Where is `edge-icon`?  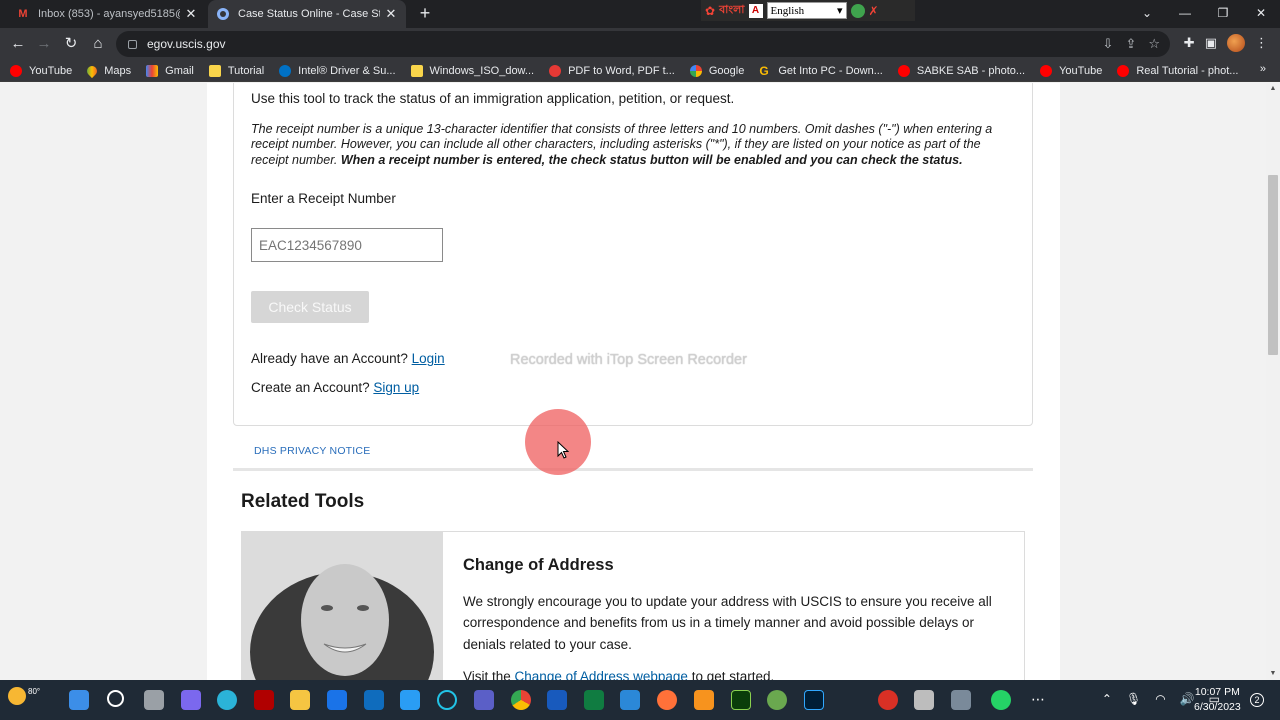 edge-icon is located at coordinates (227, 700).